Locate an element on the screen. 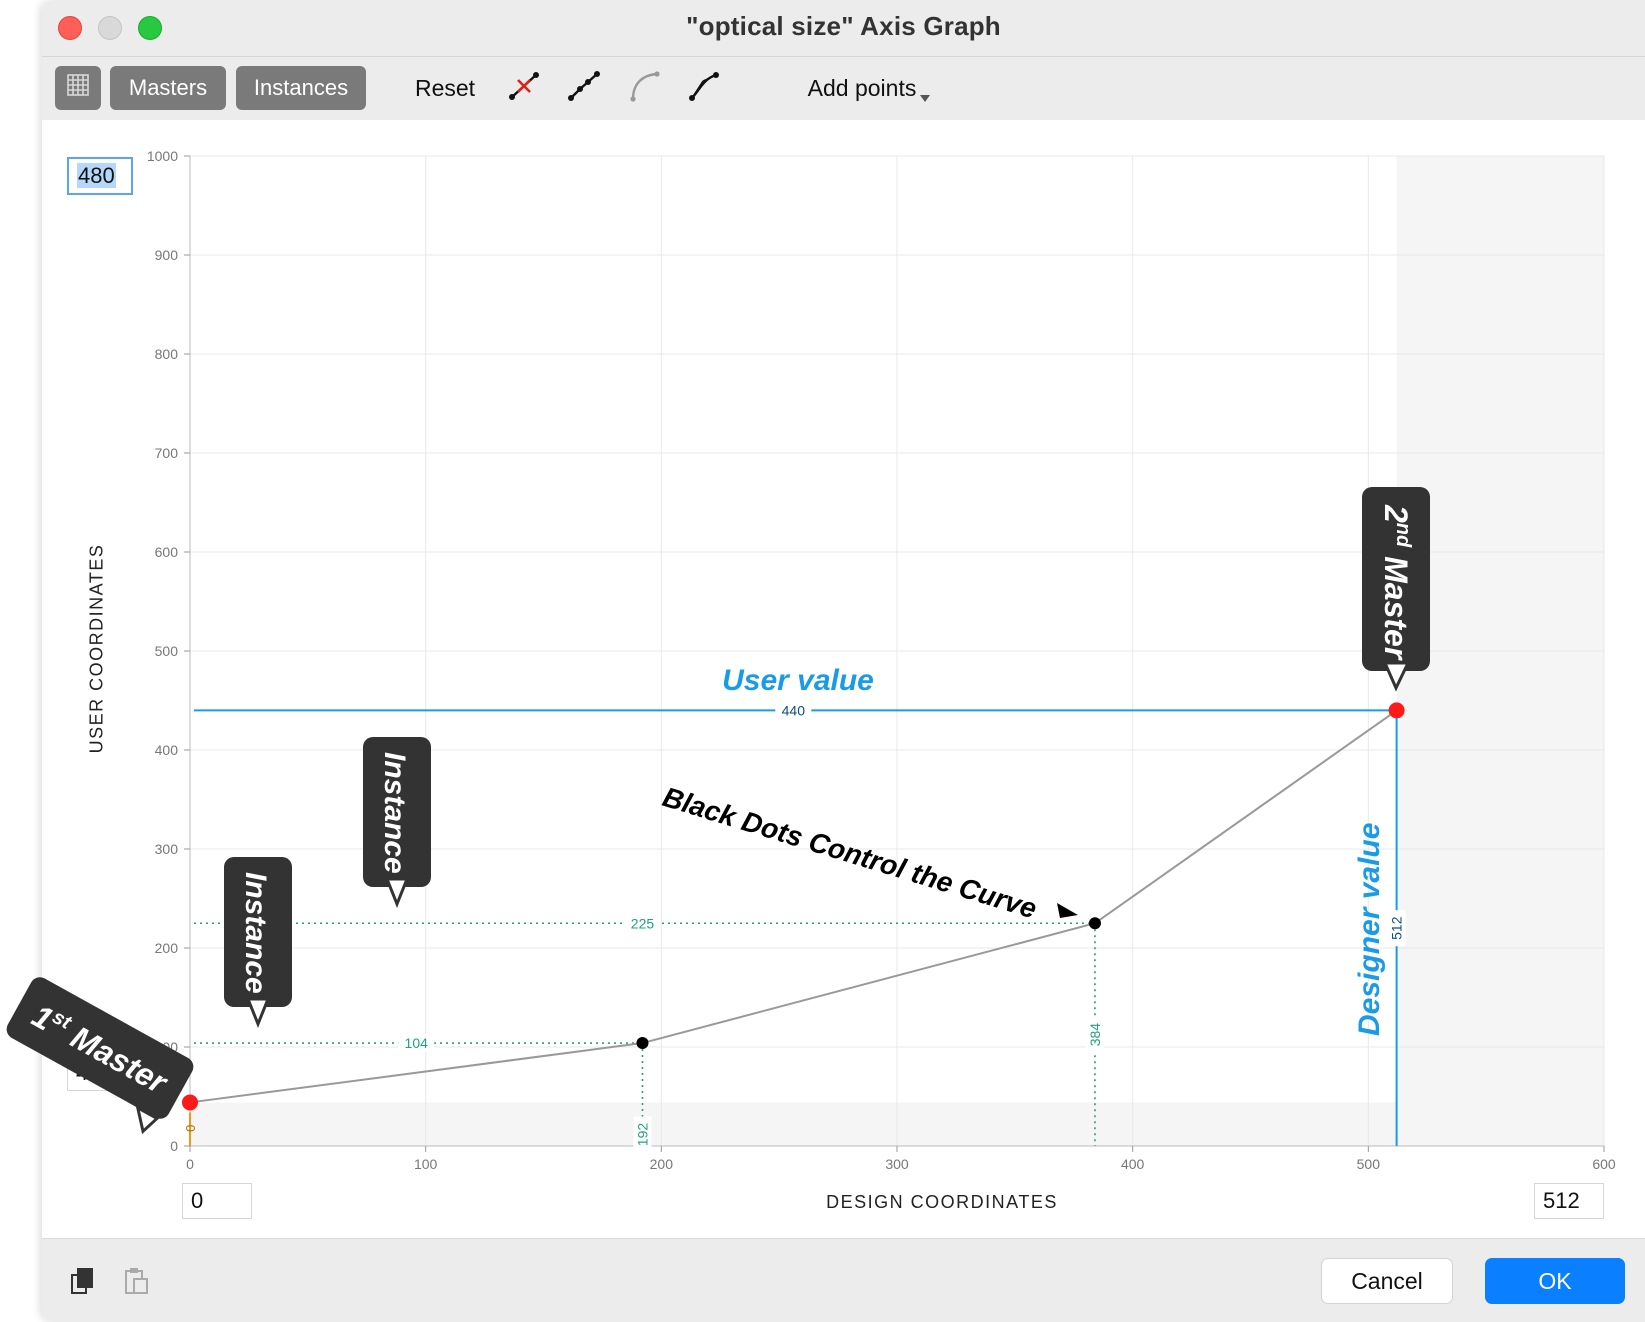  y-tick-label: 300 is located at coordinates (167, 849).